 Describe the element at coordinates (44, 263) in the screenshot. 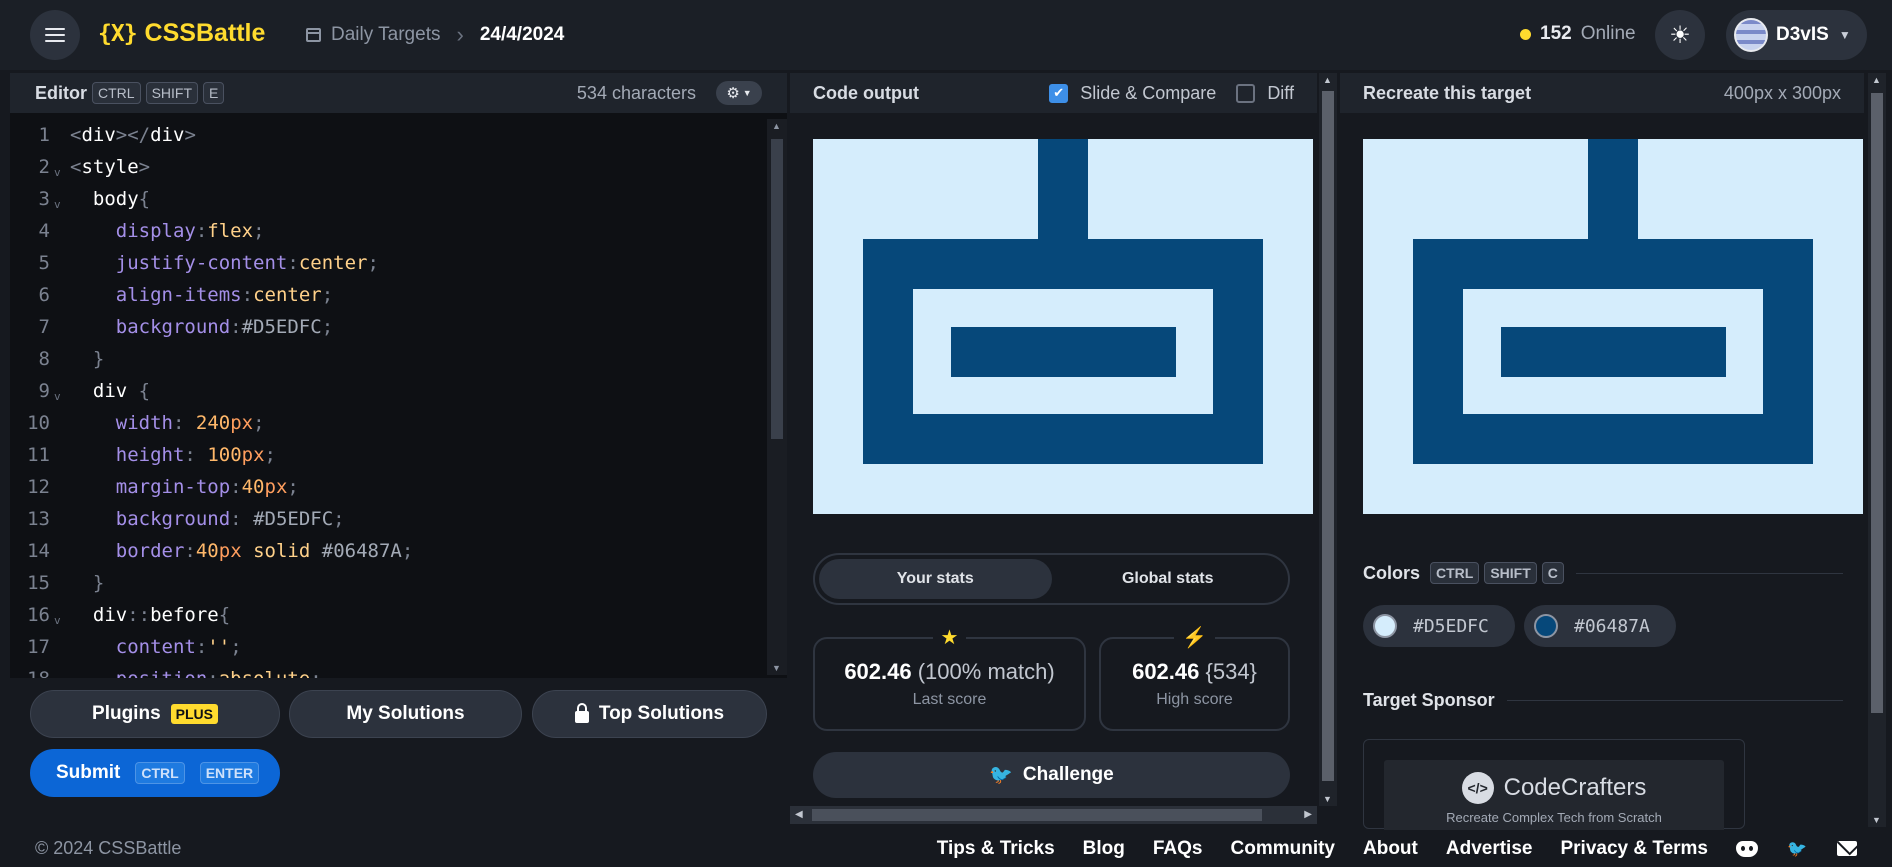

I see `line-number: 5` at that location.